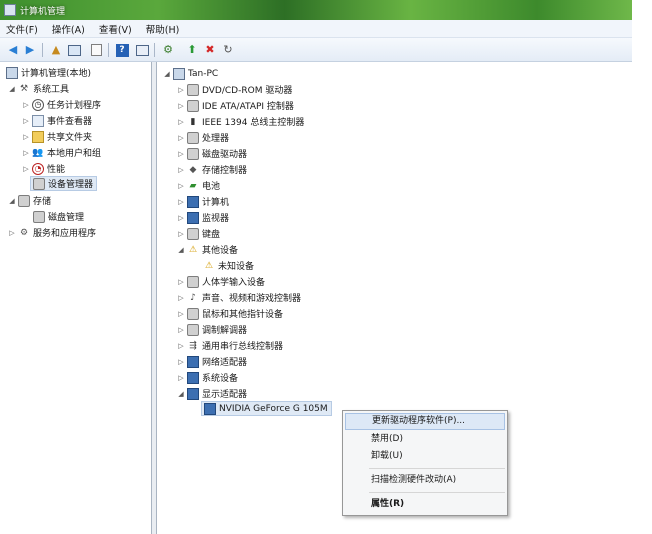 Image resolution: width=652 pixels, height=534 pixels. I want to click on device-category-usb: ▷ ⇶ 通用串行总线控制器, so click(230, 345).